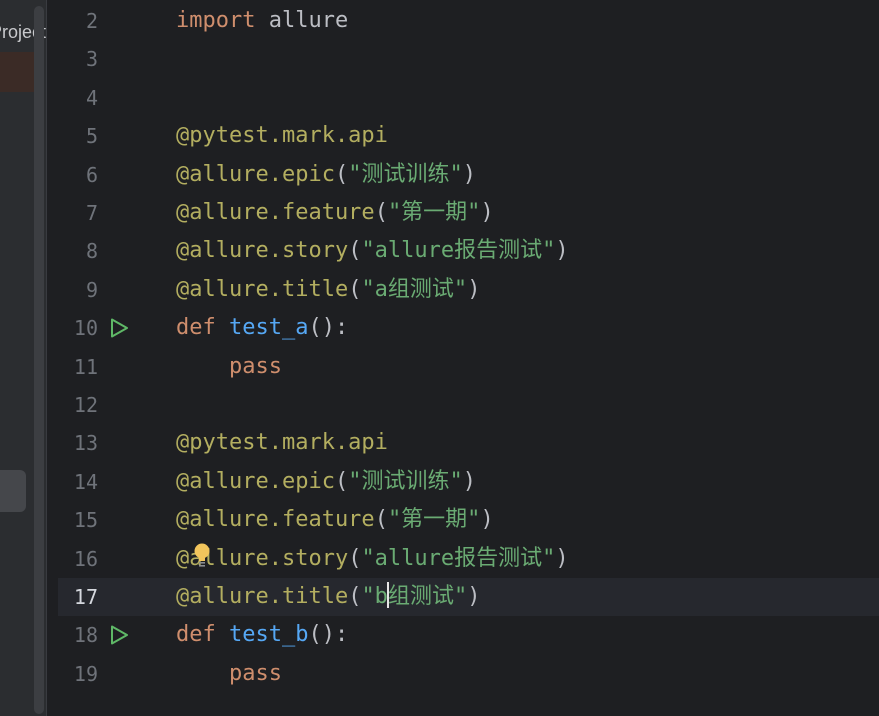  I want to click on code-line: 19 pass, so click(468, 674).